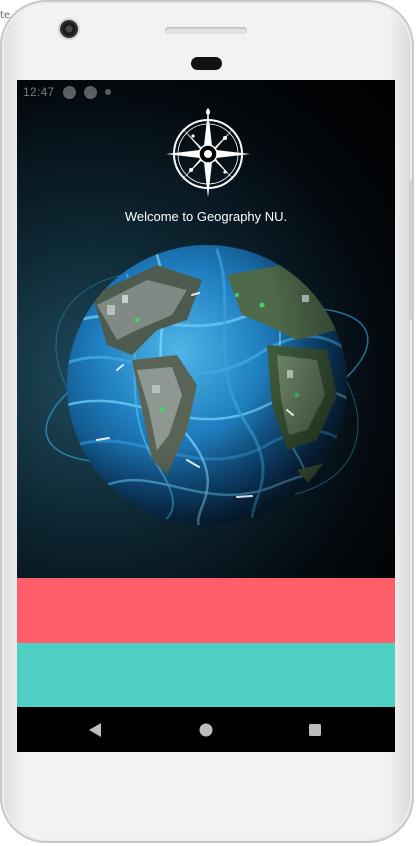 This screenshot has width=417, height=846. What do you see at coordinates (206, 675) in the screenshot?
I see `secondary-action-button` at bounding box center [206, 675].